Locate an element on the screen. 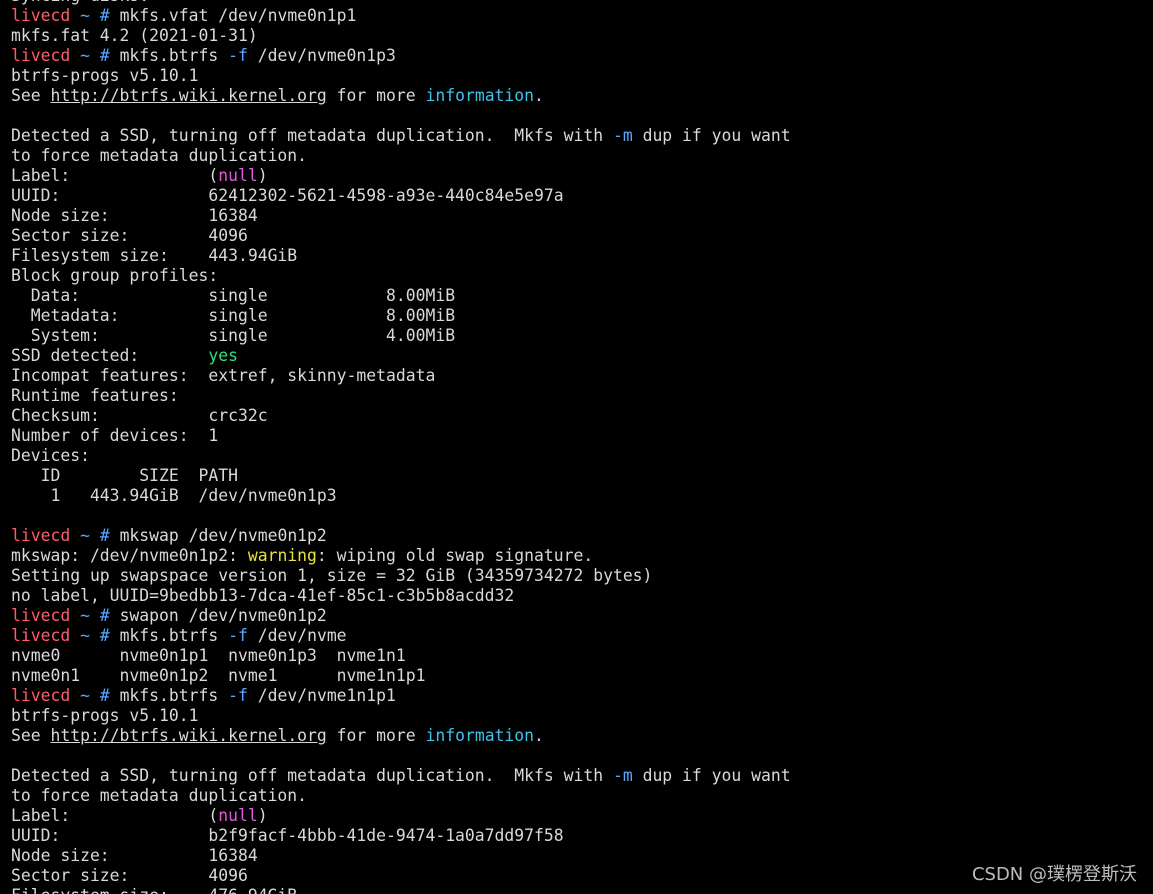  terminal-line: SSD detected: yes is located at coordinates (401, 356).